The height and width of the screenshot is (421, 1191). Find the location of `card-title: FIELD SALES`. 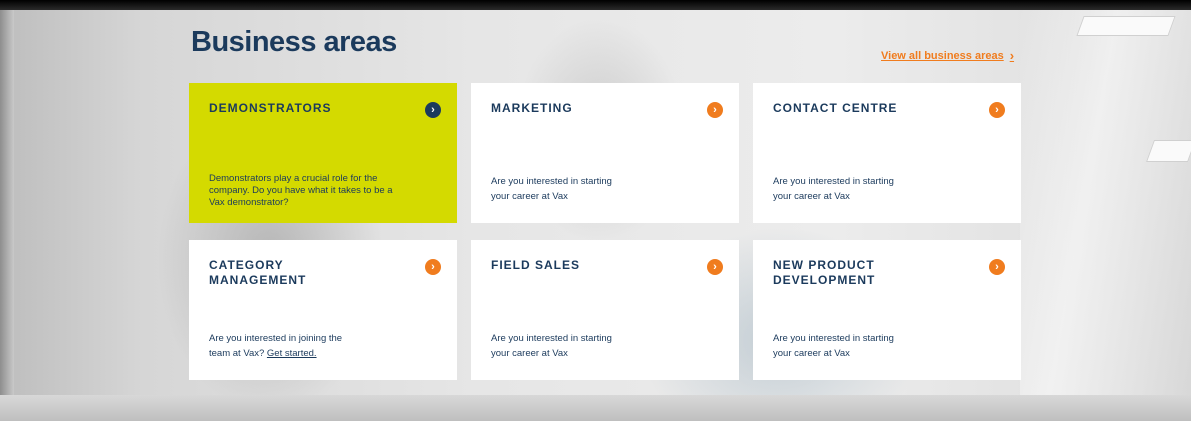

card-title: FIELD SALES is located at coordinates (536, 265).